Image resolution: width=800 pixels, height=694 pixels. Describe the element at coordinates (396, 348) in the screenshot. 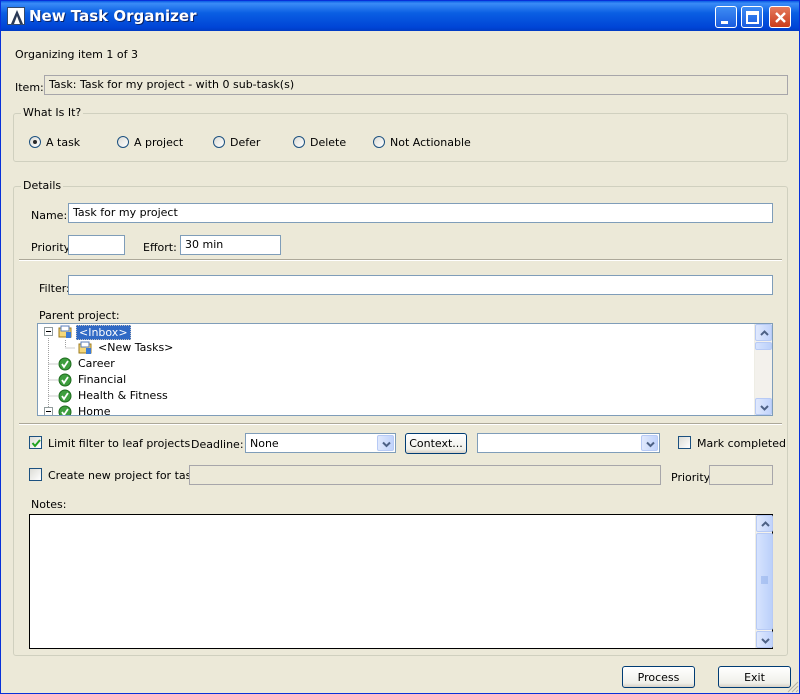

I see `tree-row-new-tasks: <New Tasks>` at that location.